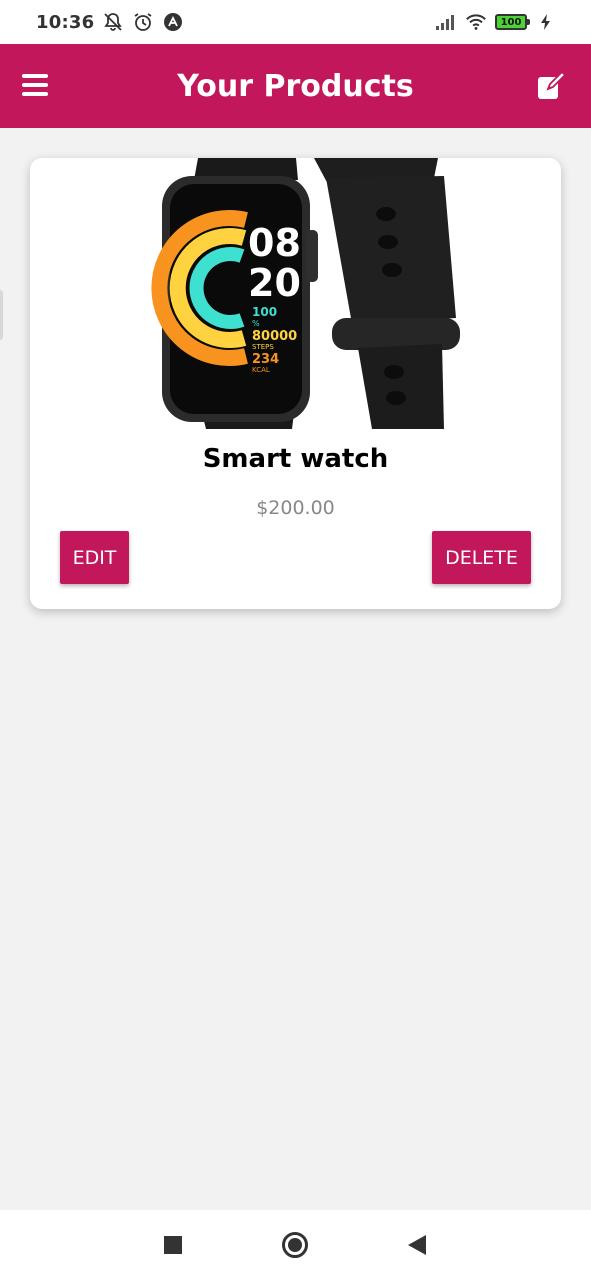 Image resolution: width=591 pixels, height=1280 pixels. I want to click on watch-percent-unit: %, so click(256, 323).